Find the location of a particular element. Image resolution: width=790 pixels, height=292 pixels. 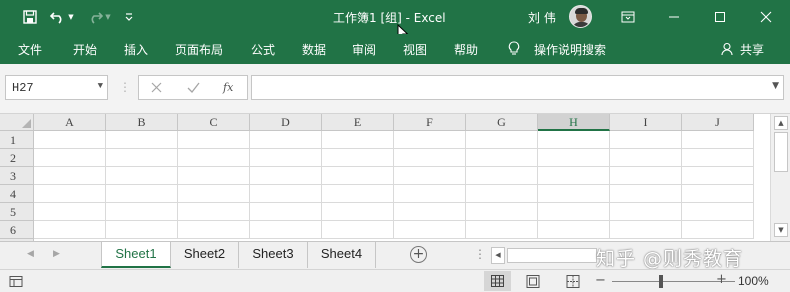

minimize-button is located at coordinates (674, 17).